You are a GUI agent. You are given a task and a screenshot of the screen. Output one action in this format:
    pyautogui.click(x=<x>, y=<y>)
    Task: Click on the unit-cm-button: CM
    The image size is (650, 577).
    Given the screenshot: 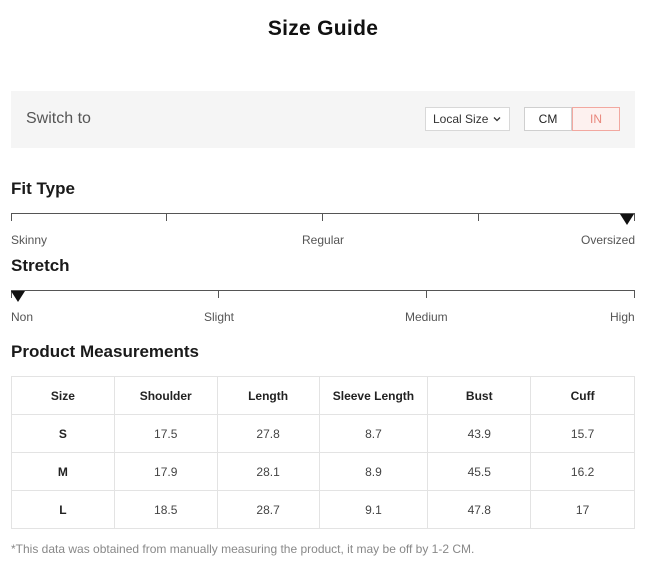 What is the action you would take?
    pyautogui.click(x=548, y=119)
    